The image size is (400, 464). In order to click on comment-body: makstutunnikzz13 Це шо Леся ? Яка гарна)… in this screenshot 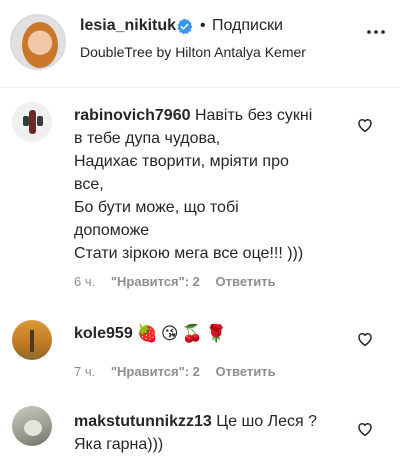, I will do `click(214, 433)`.